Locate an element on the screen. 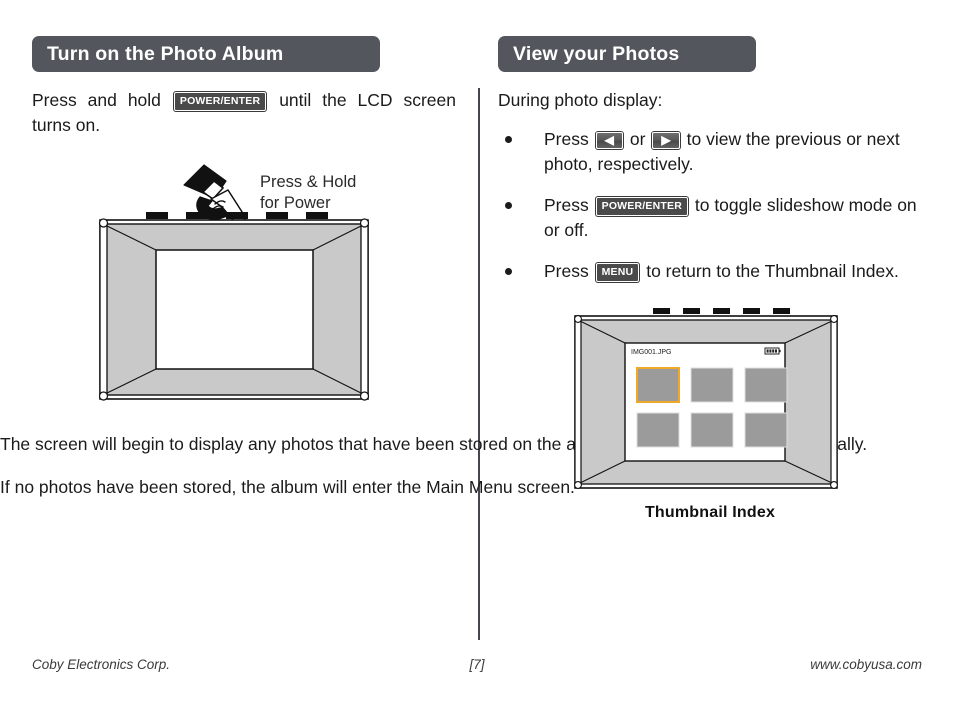  thumbnail-cell-selected is located at coordinates (658, 385).